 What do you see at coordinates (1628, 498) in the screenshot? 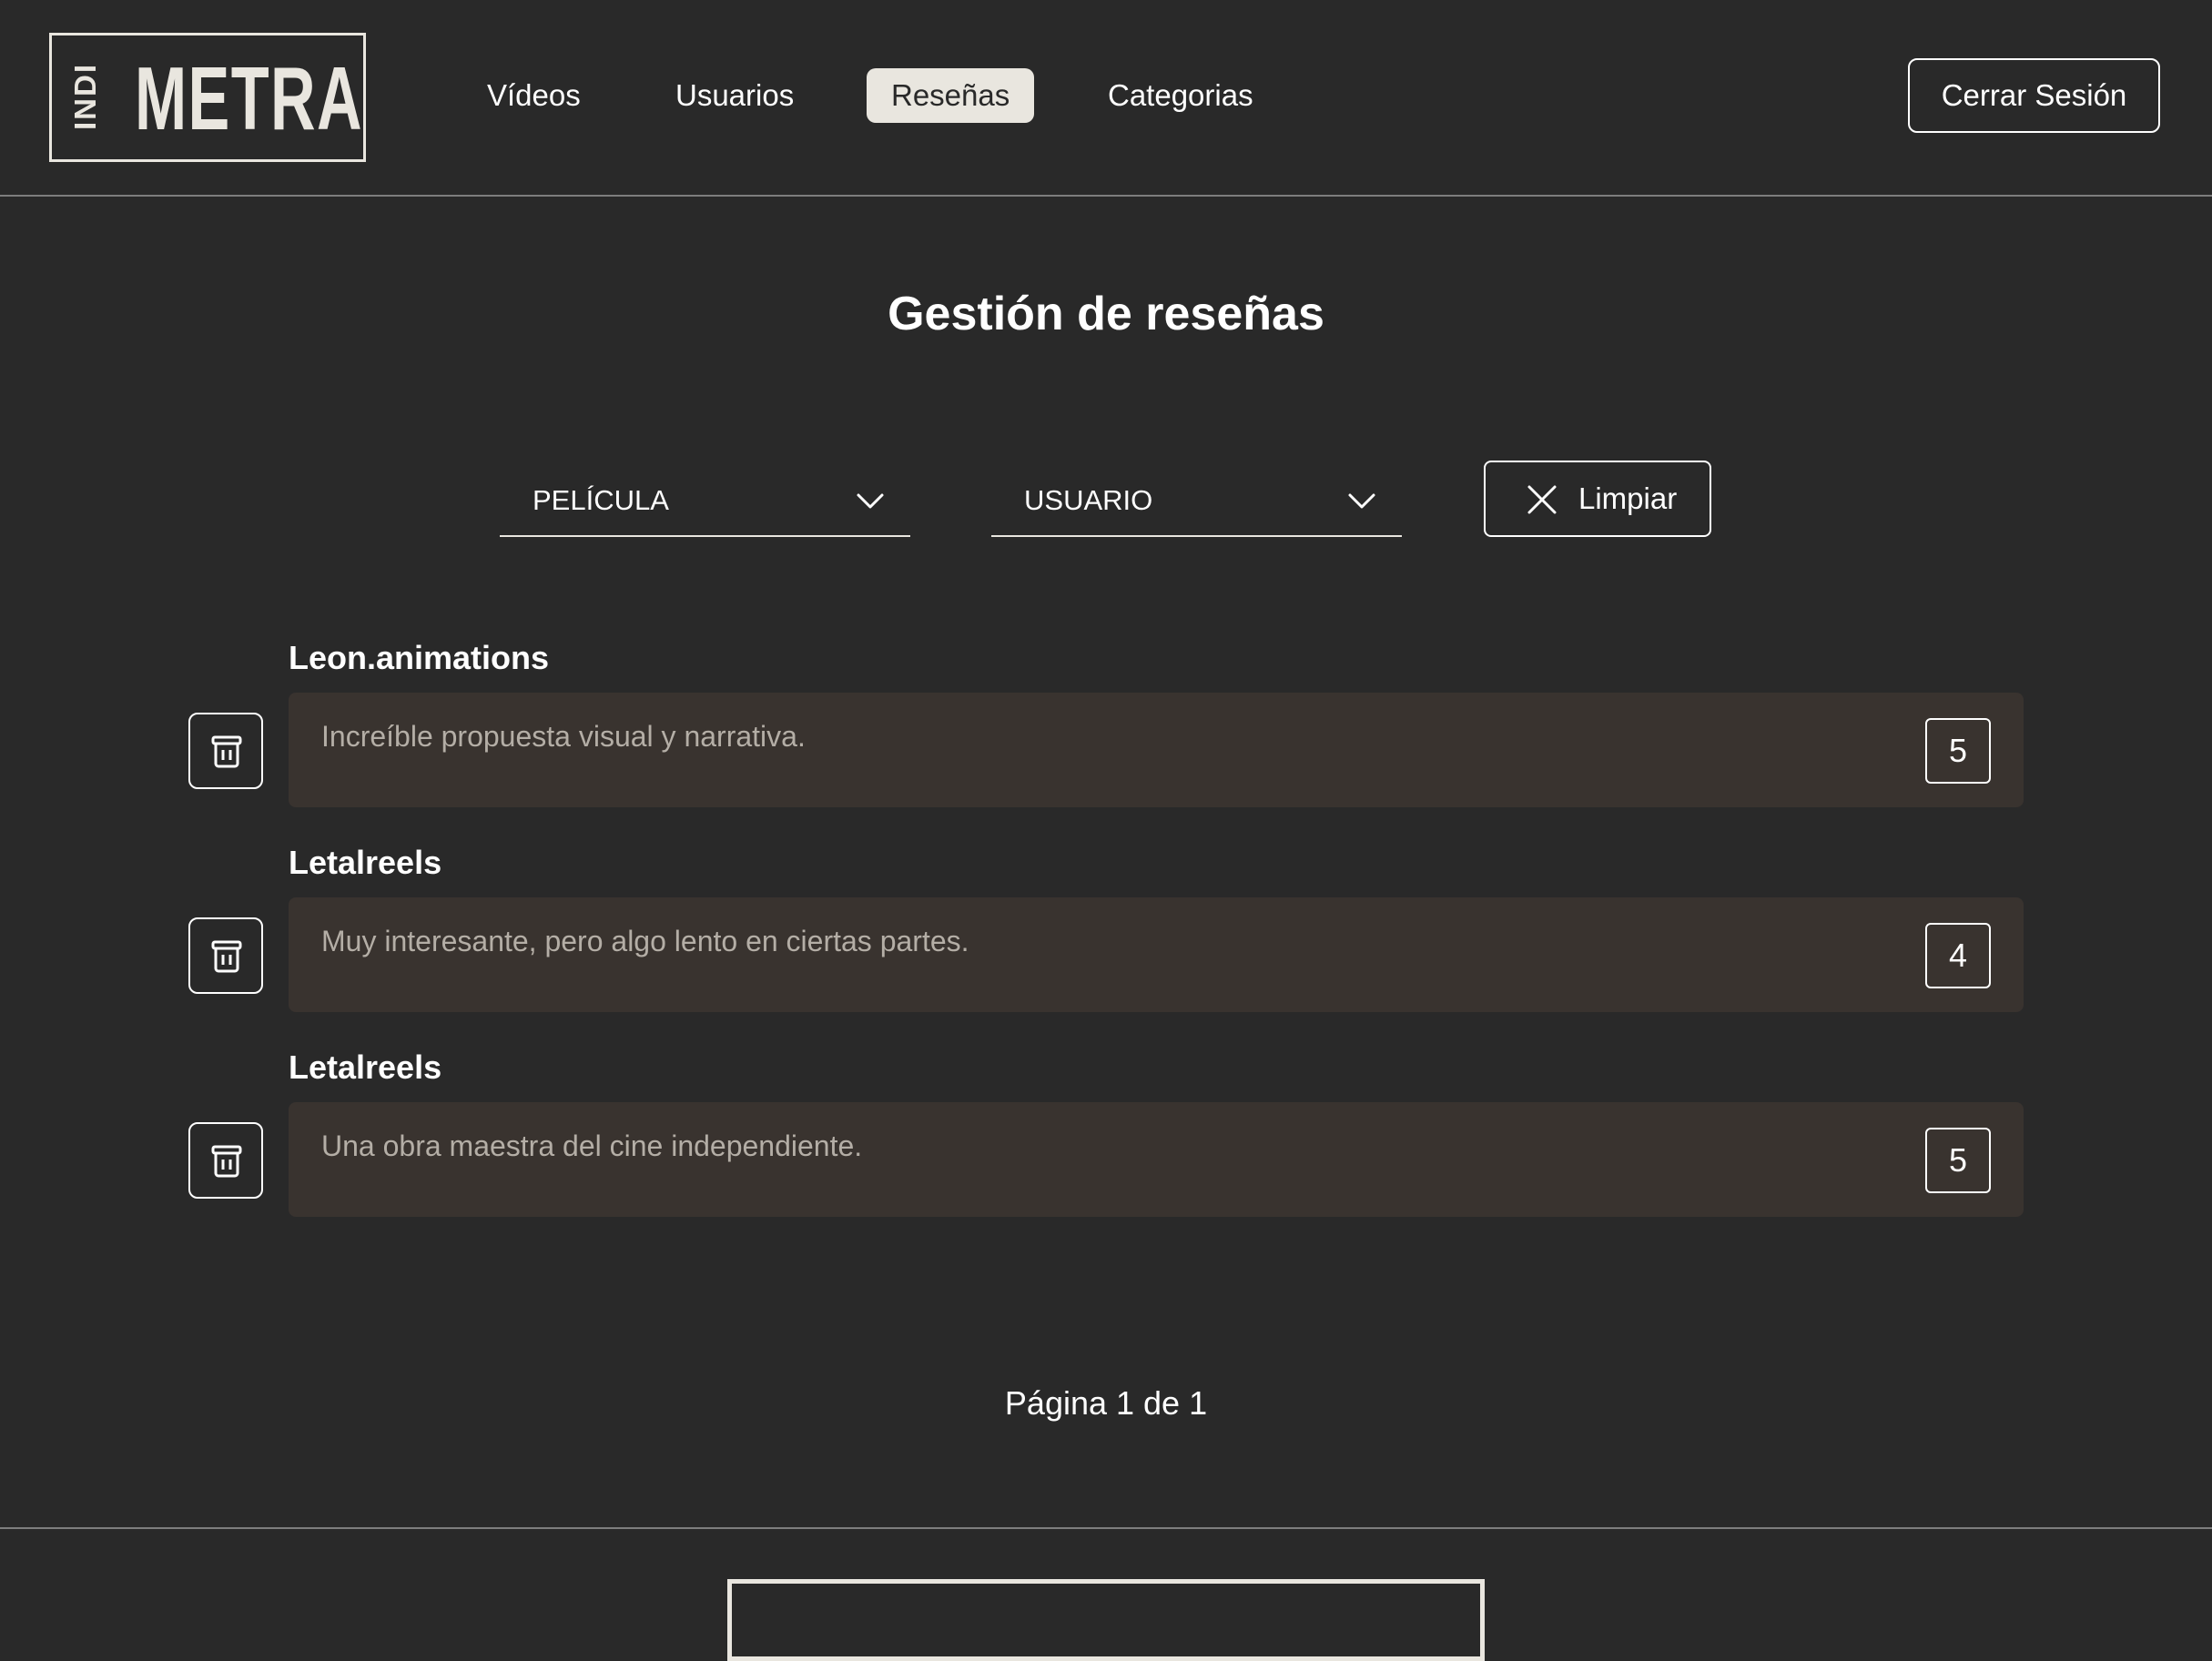
I see `clear-button-label: Limpiar` at bounding box center [1628, 498].